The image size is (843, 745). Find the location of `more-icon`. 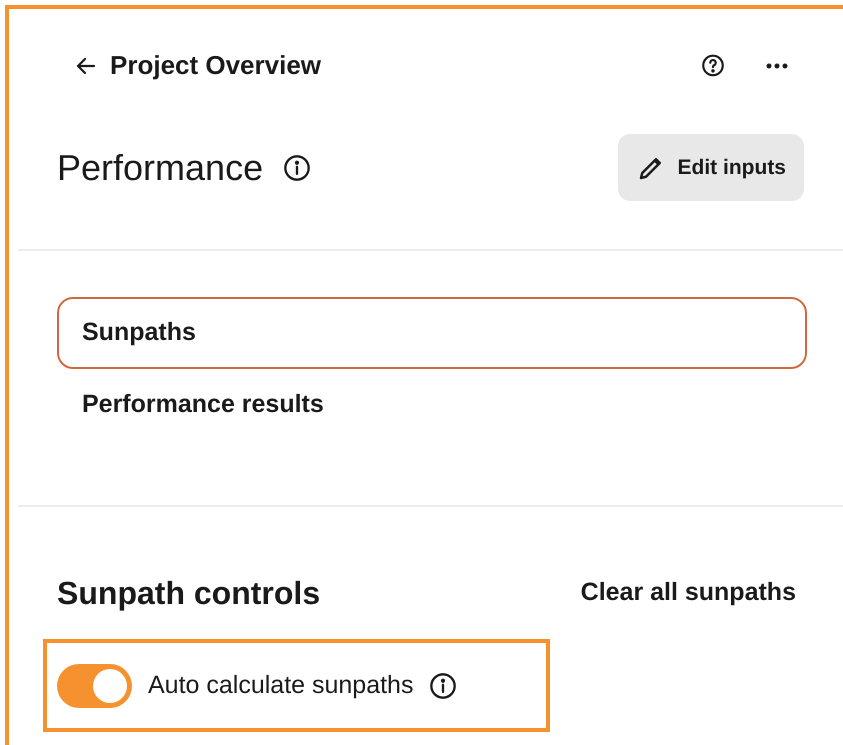

more-icon is located at coordinates (777, 65).